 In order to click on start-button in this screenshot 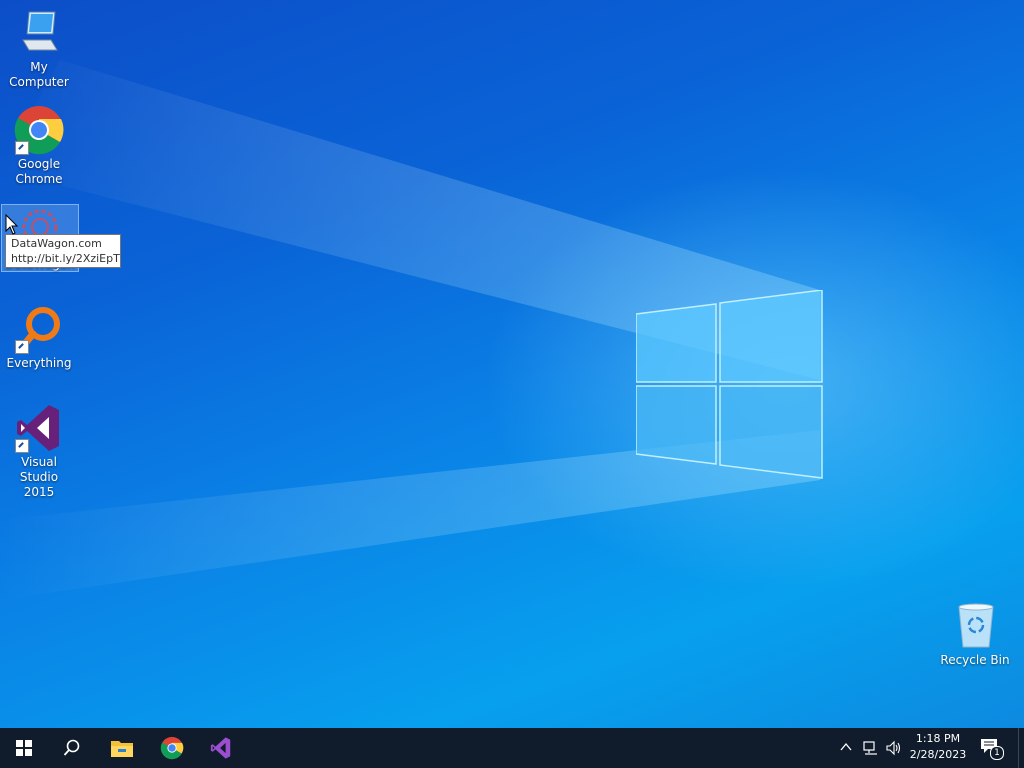, I will do `click(24, 748)`.